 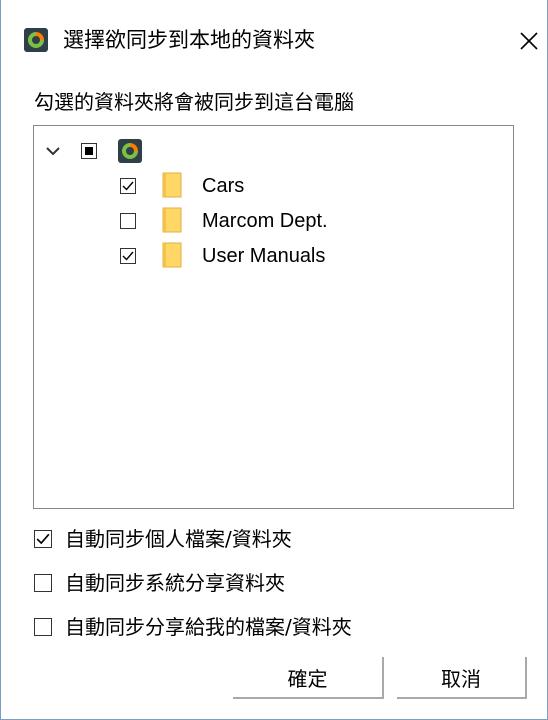 What do you see at coordinates (265, 221) in the screenshot?
I see `tree-item-label: Marcom Dept.` at bounding box center [265, 221].